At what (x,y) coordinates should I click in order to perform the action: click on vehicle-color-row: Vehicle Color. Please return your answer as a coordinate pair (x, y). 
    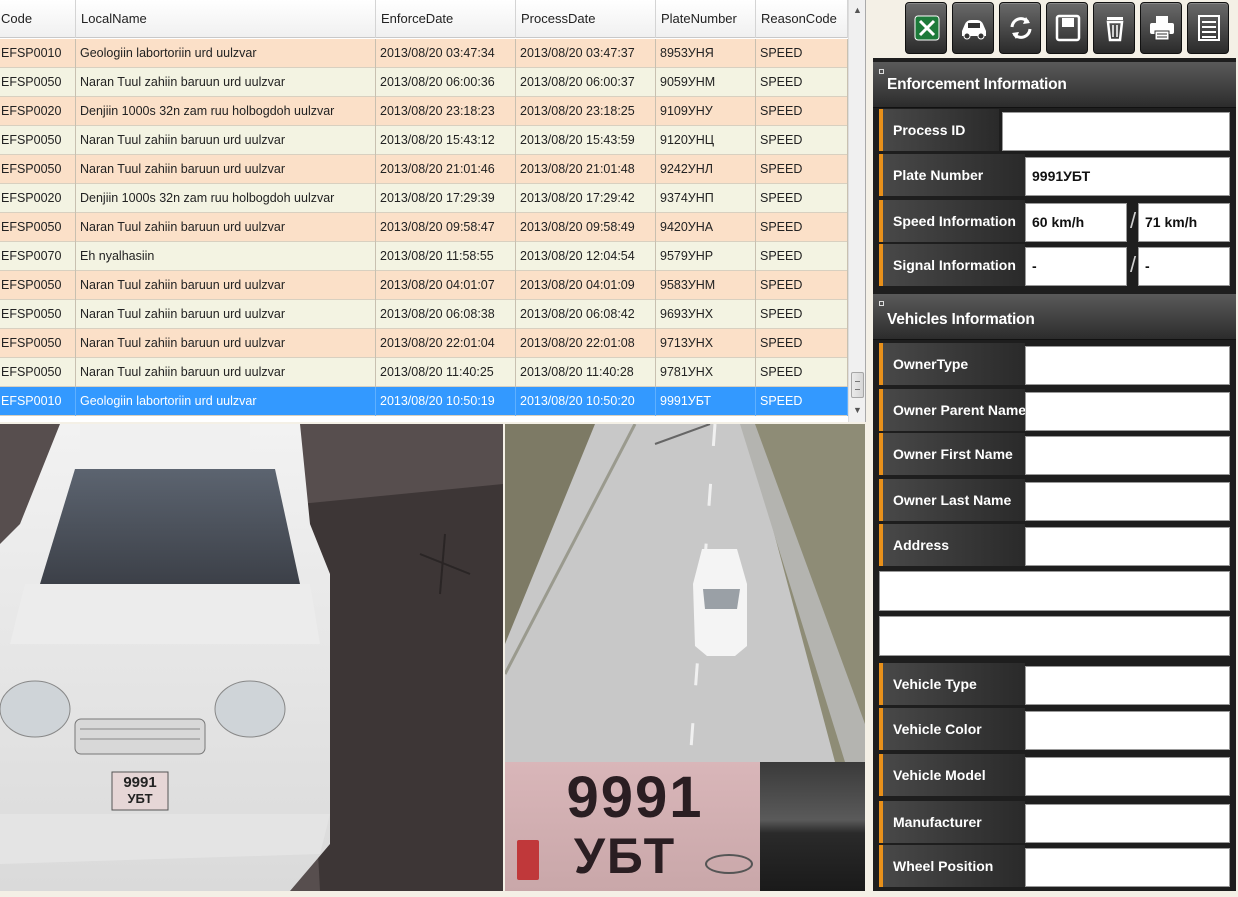
    Looking at the image, I should click on (1054, 729).